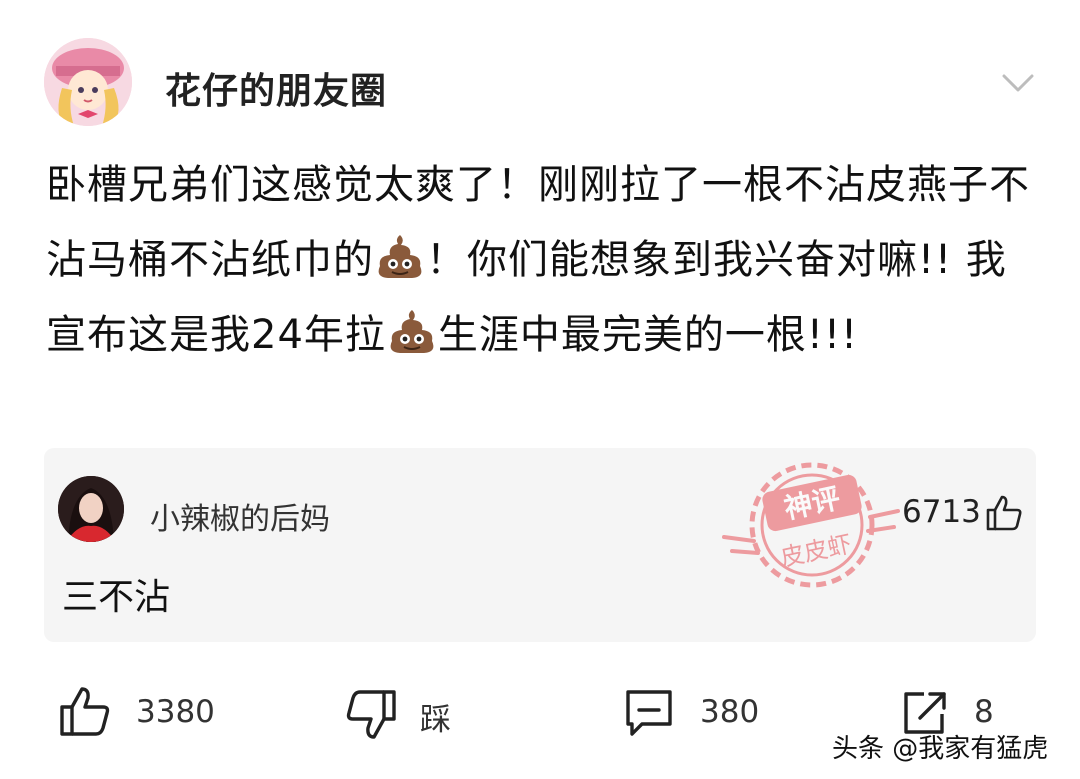  I want to click on comment-text: 三不沾, so click(116, 597).